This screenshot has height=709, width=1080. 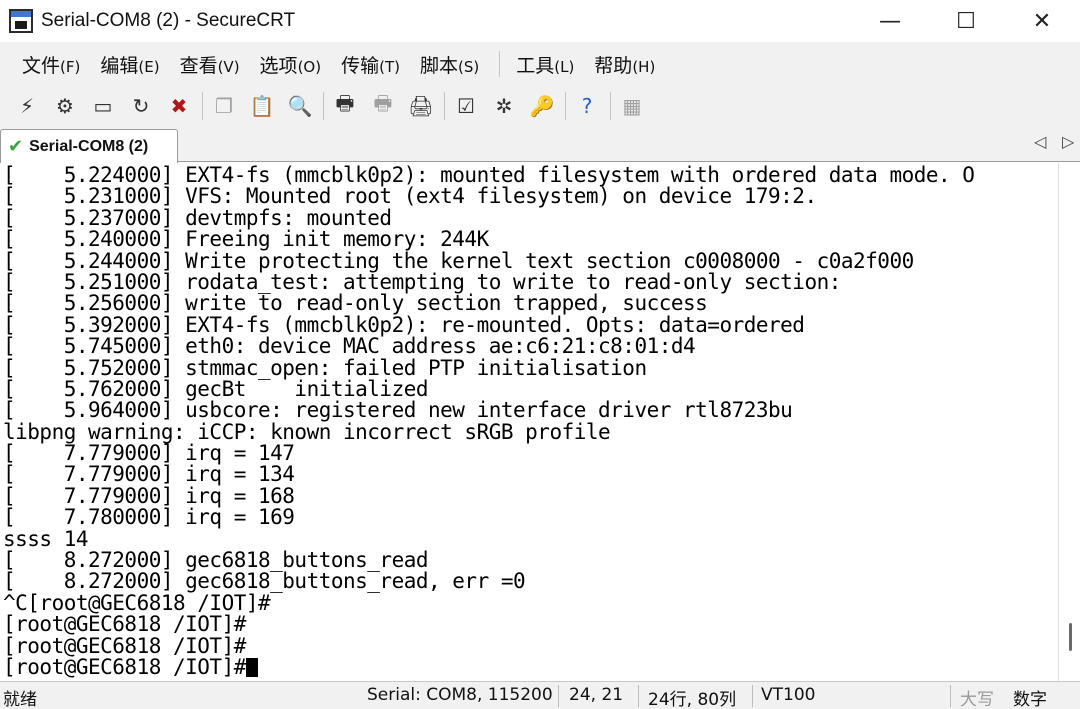 I want to click on copy-icon: ❐, so click(x=224, y=106).